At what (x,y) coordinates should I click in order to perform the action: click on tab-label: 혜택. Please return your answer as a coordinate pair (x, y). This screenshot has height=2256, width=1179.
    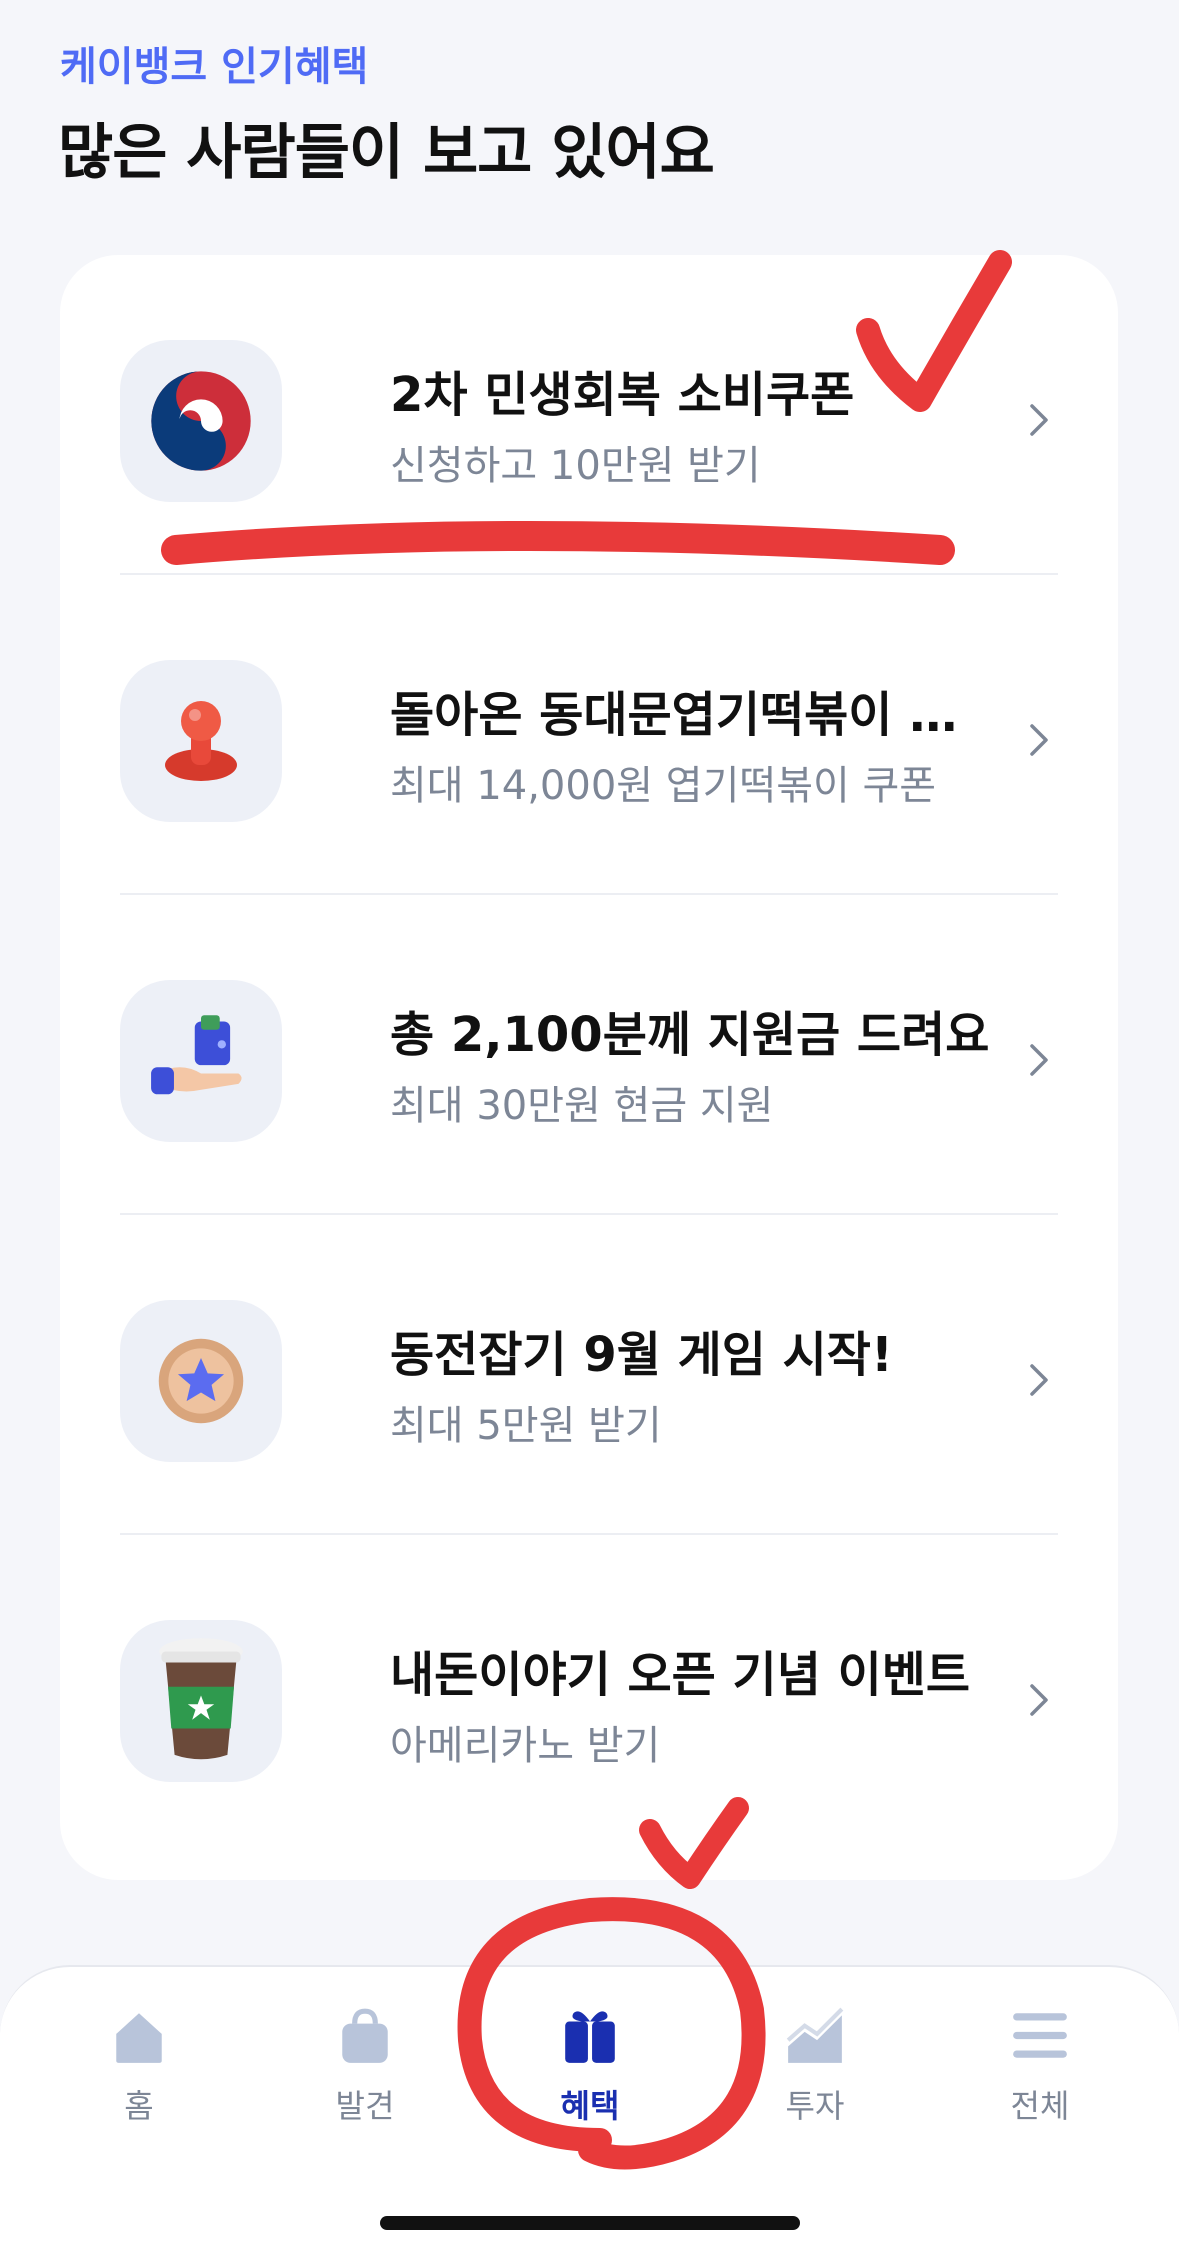
    Looking at the image, I should click on (590, 2106).